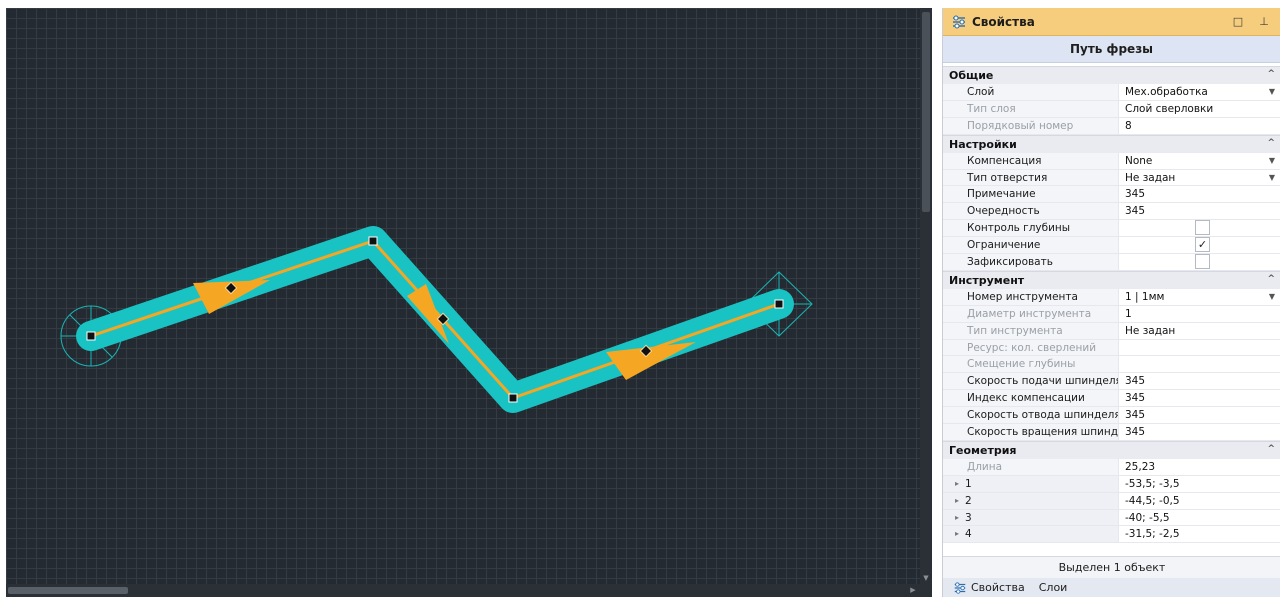 Image resolution: width=1280 pixels, height=597 pixels. What do you see at coordinates (926, 296) in the screenshot?
I see `vertical-scrollbar: ▼` at bounding box center [926, 296].